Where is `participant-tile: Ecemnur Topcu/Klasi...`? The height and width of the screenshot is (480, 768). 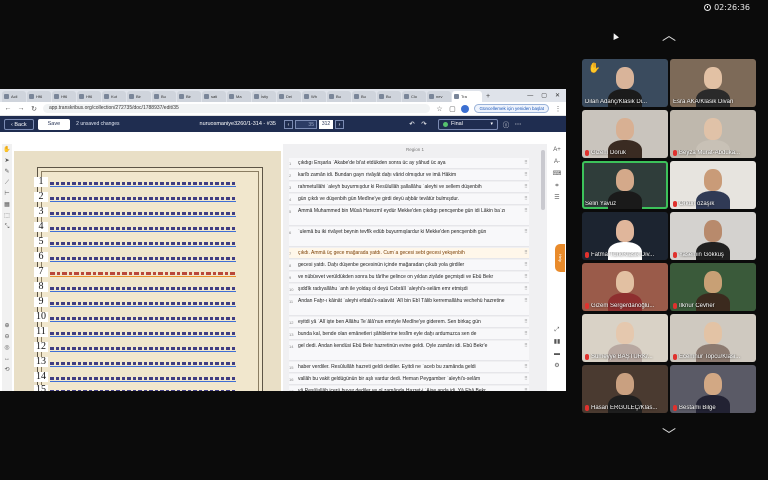
participant-tile: Ecemnur Topcu/Klasi... is located at coordinates (713, 338).